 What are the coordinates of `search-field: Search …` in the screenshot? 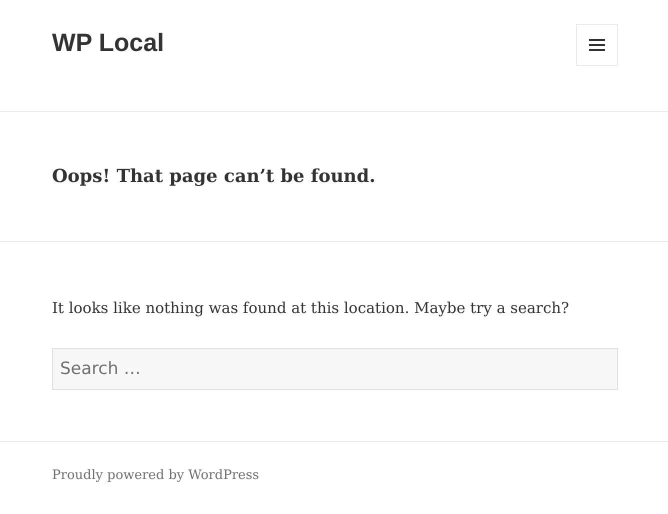 It's located at (335, 369).